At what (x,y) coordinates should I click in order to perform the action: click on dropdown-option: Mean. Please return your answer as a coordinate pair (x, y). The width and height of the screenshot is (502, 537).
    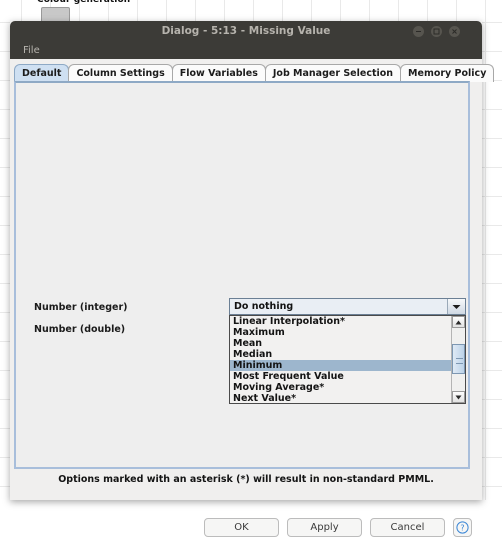
    Looking at the image, I should click on (340, 343).